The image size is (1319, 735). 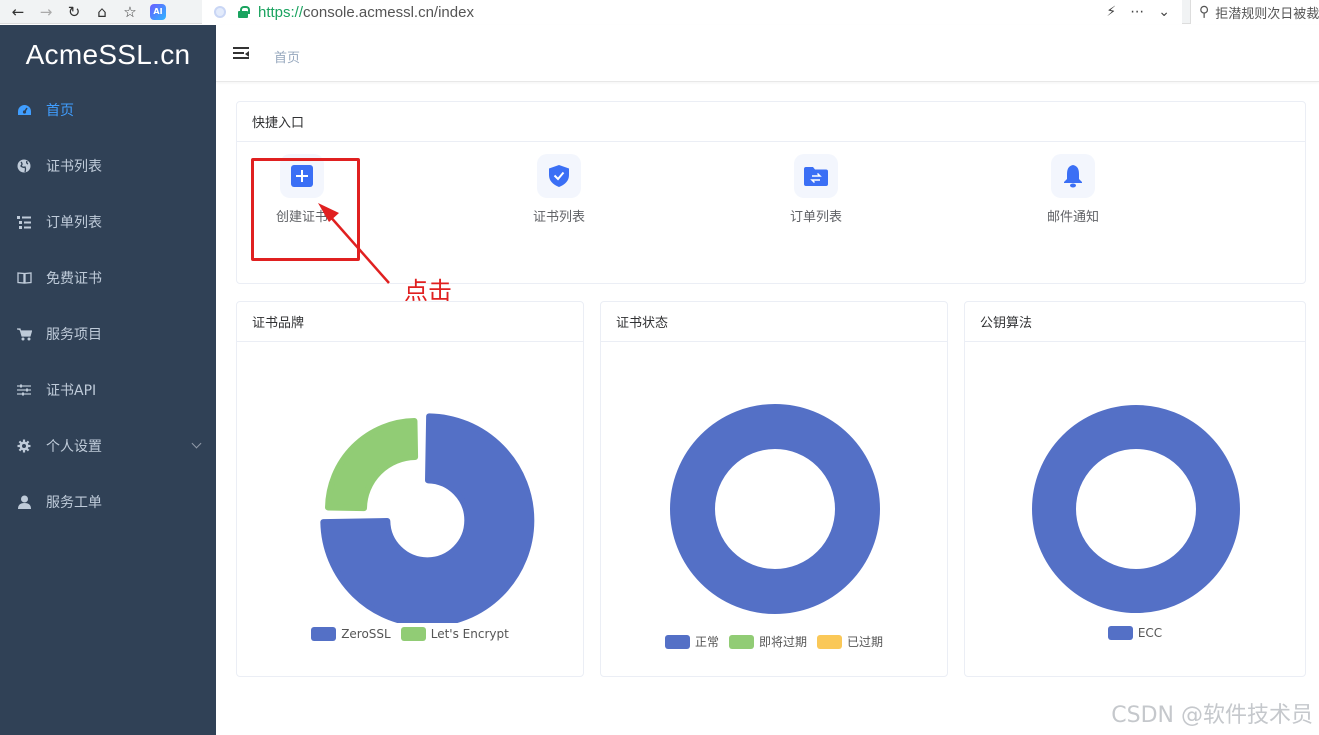 What do you see at coordinates (24, 390) in the screenshot?
I see `sliders-icon` at bounding box center [24, 390].